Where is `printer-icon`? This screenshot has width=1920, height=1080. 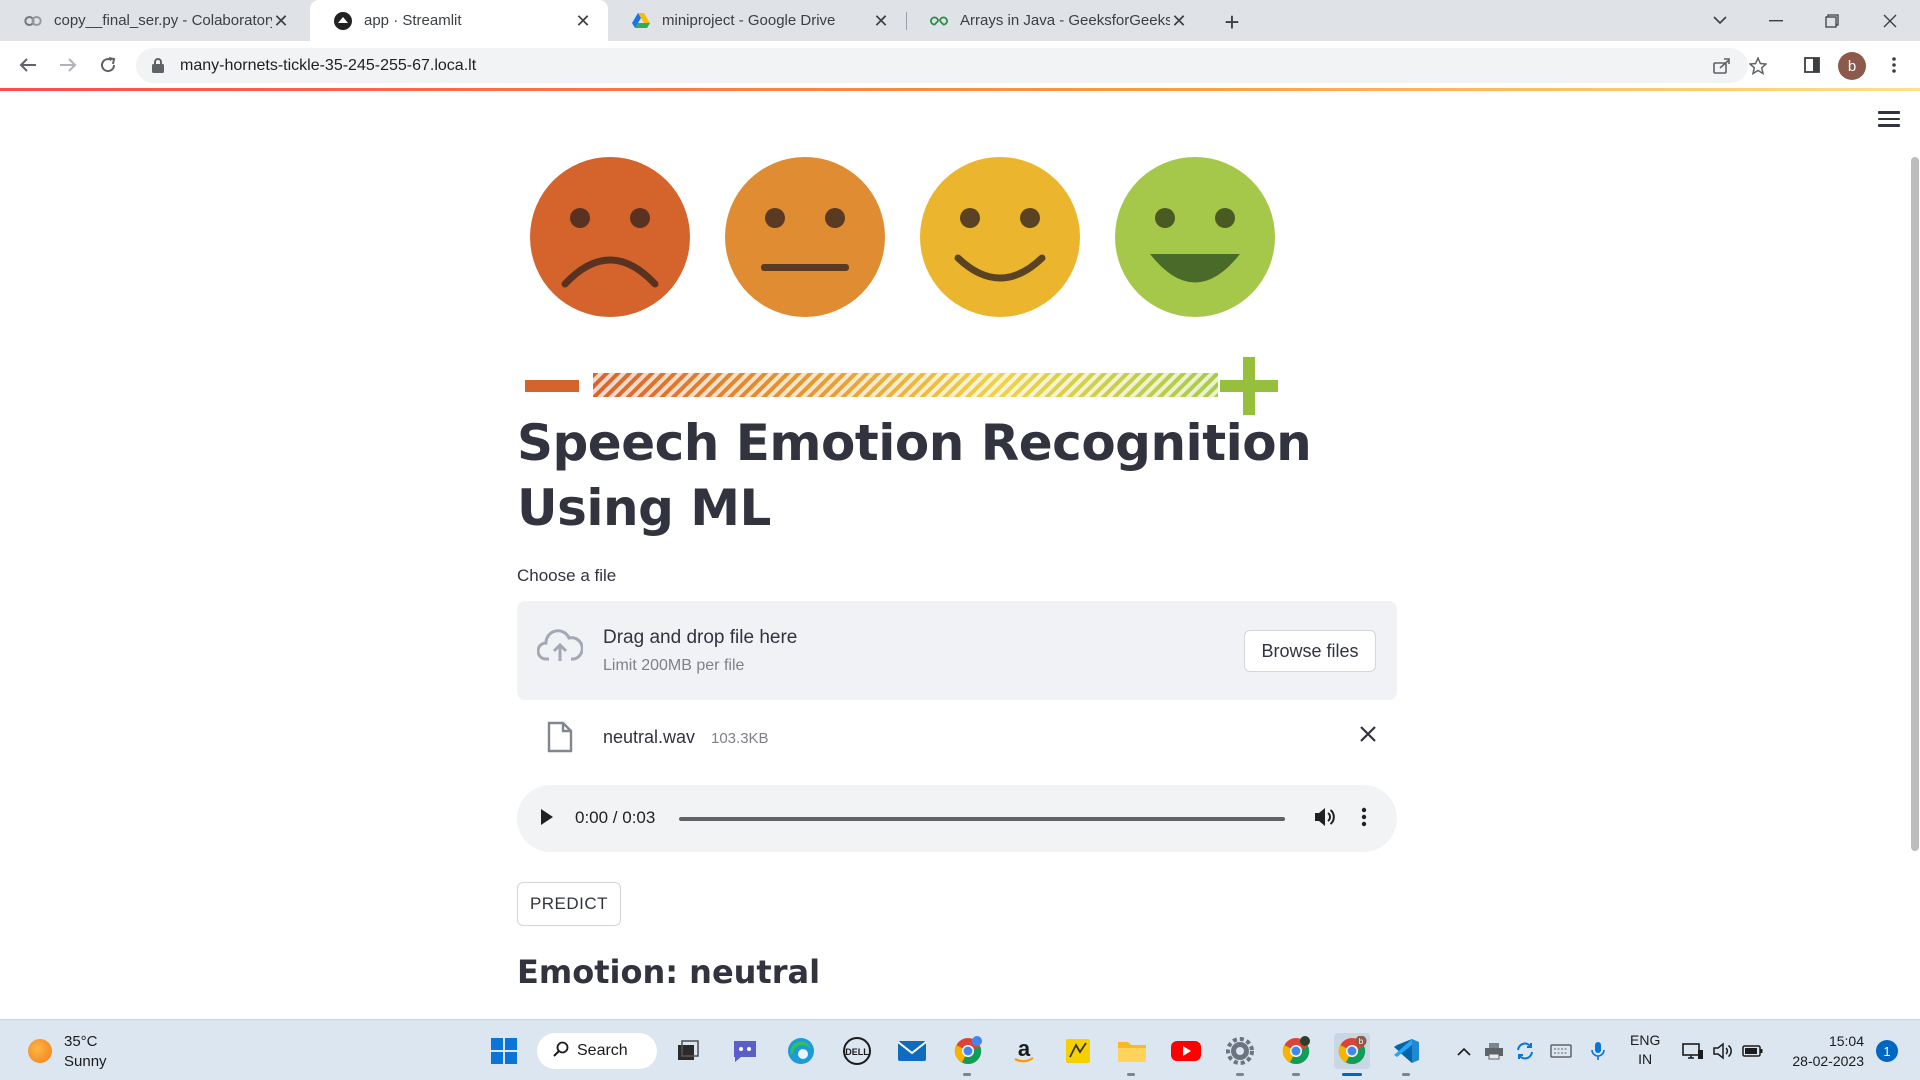 printer-icon is located at coordinates (1494, 1051).